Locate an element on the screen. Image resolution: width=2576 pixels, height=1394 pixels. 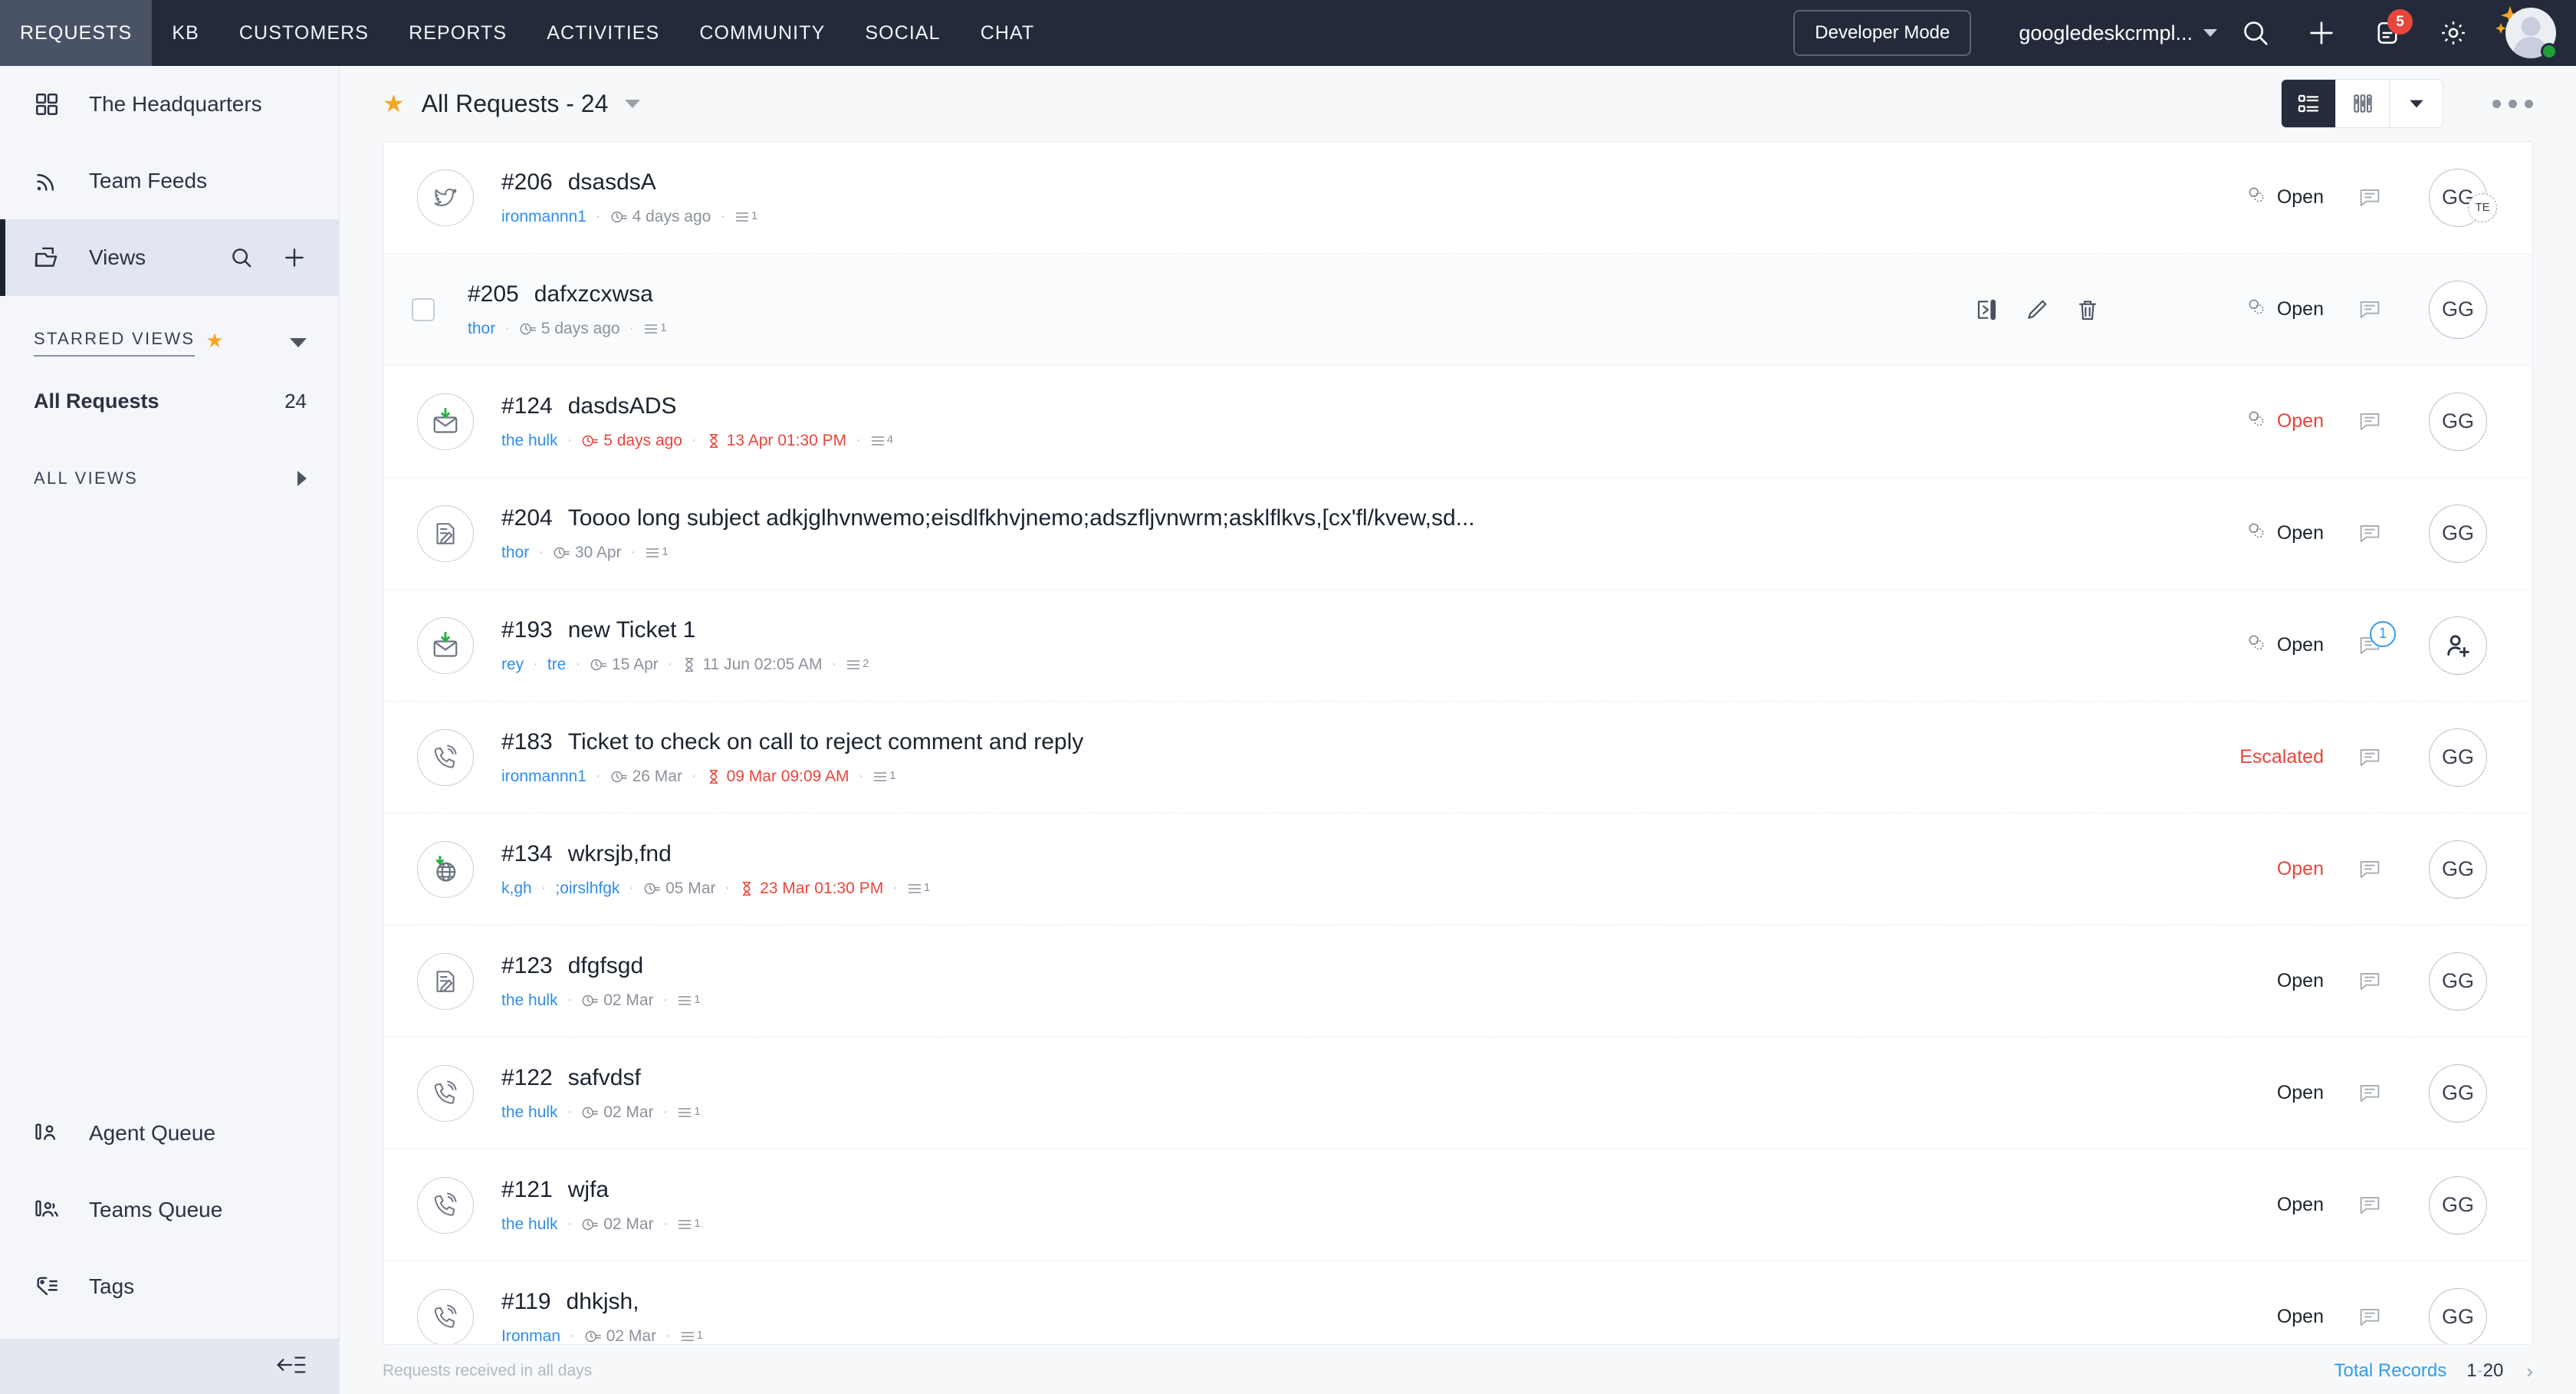
ticket-meta: thor · 5 days ago · 1 is located at coordinates (568, 328).